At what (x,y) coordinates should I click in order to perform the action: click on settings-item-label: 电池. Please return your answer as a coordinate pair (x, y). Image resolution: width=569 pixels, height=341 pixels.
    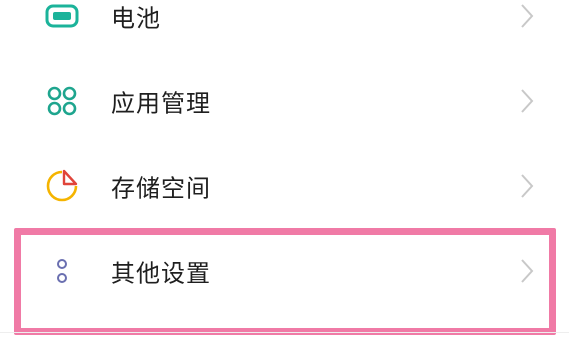
    Looking at the image, I should click on (136, 18).